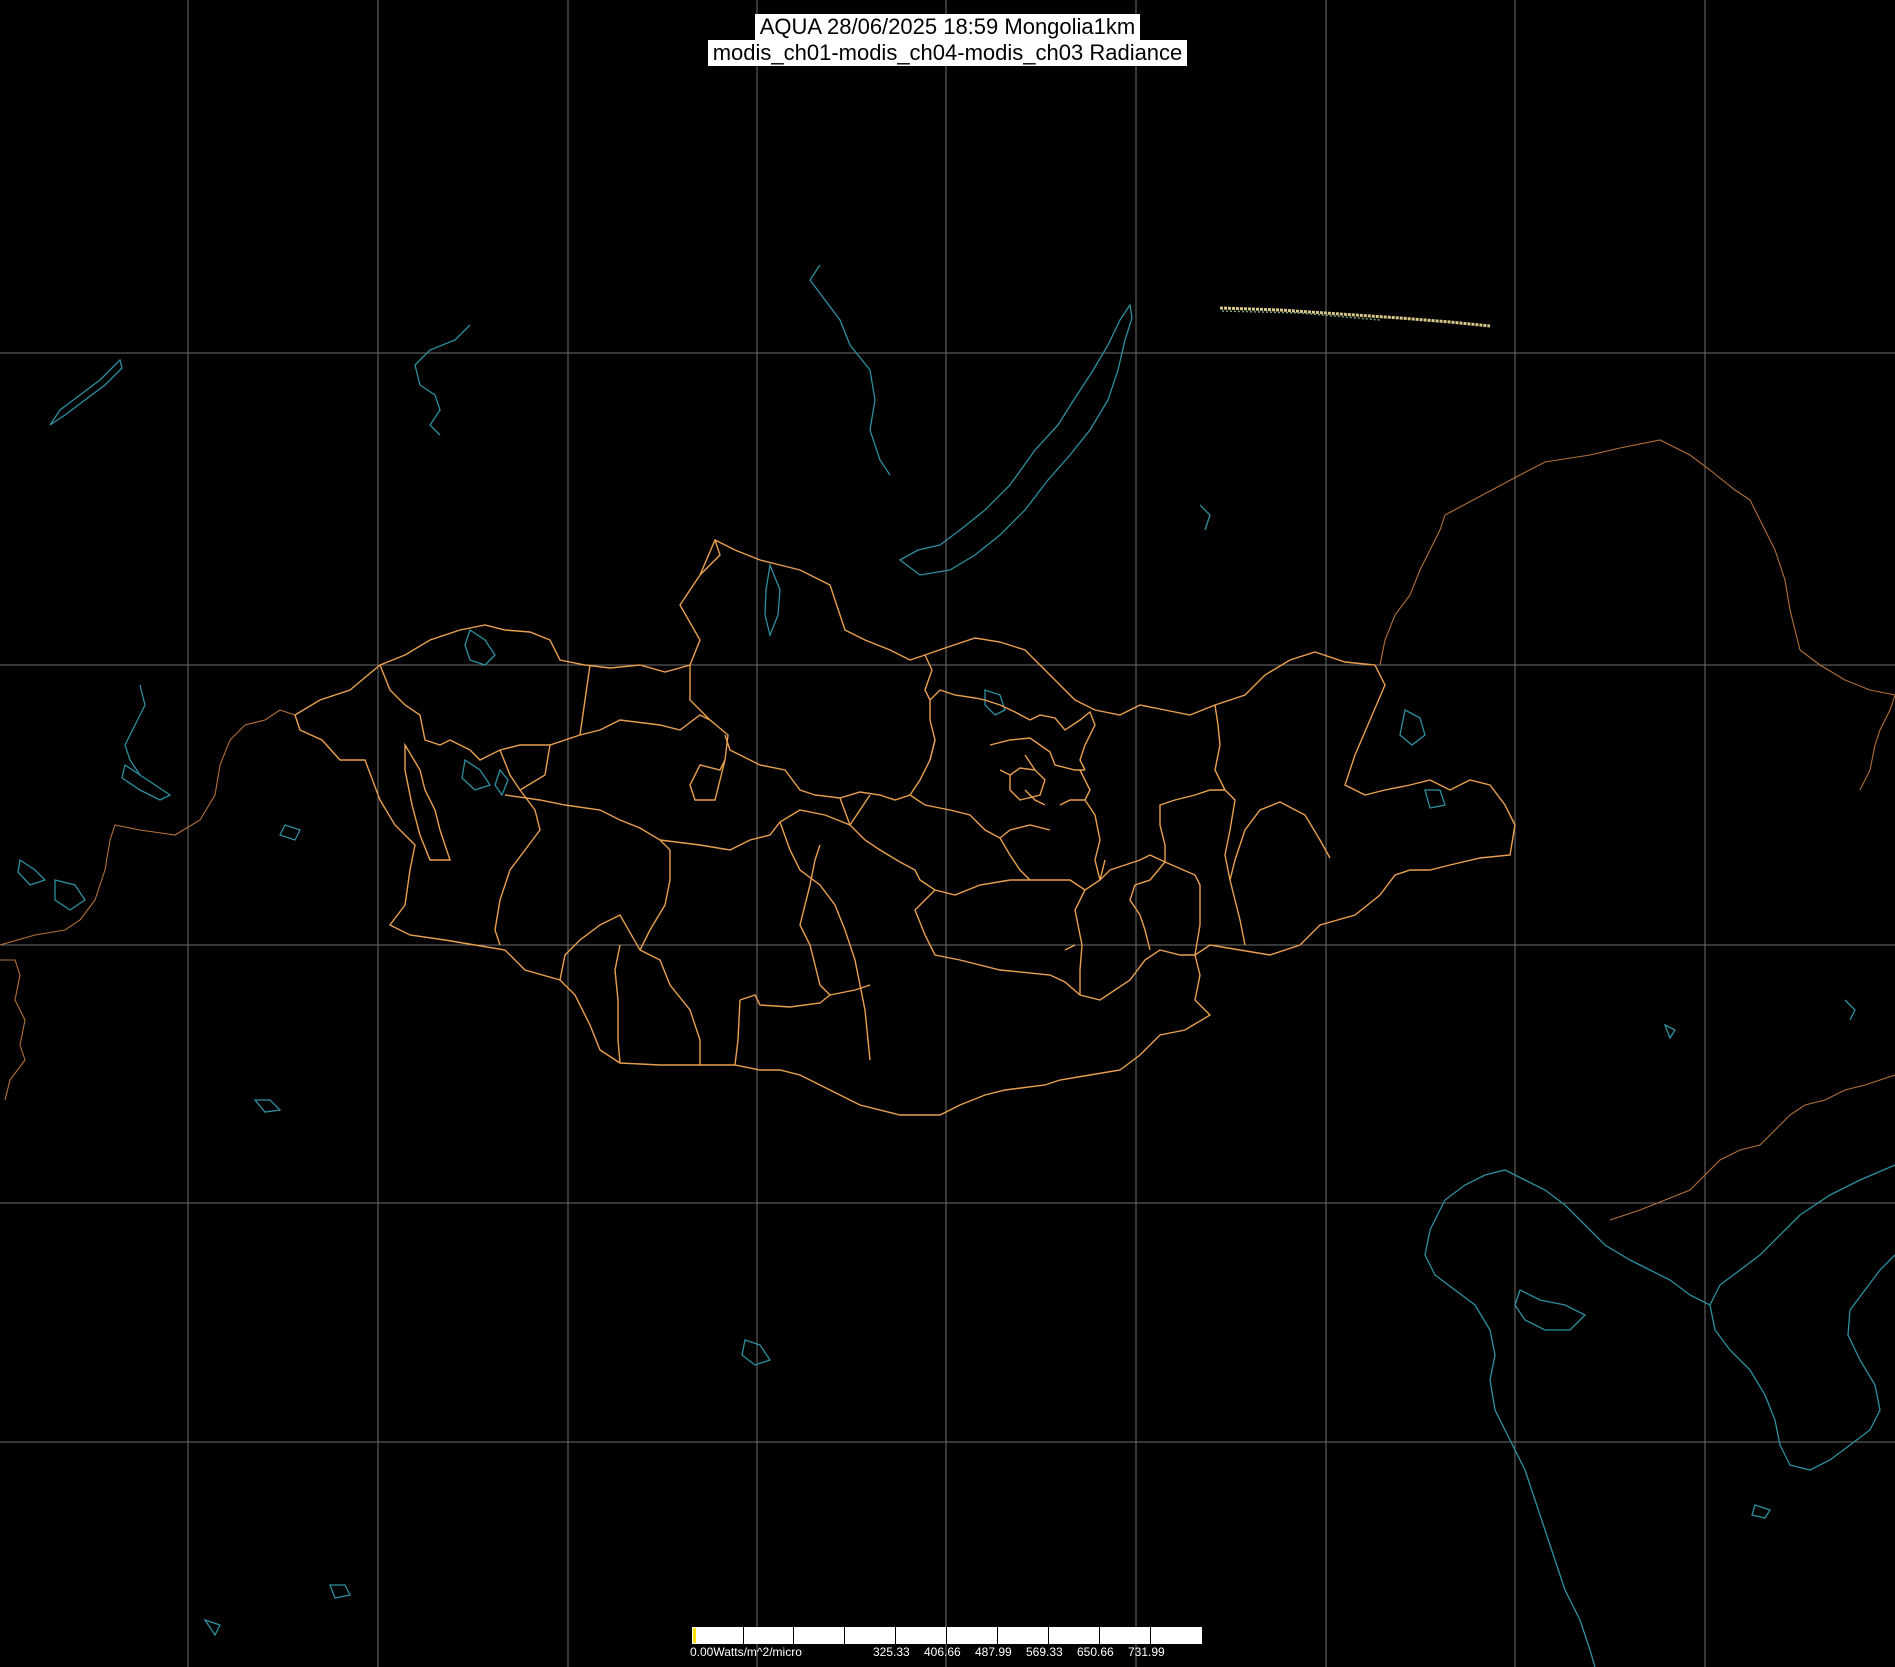 This screenshot has height=1667, width=1895. I want to click on colorbar-tick-label: 487.99, so click(993, 1652).